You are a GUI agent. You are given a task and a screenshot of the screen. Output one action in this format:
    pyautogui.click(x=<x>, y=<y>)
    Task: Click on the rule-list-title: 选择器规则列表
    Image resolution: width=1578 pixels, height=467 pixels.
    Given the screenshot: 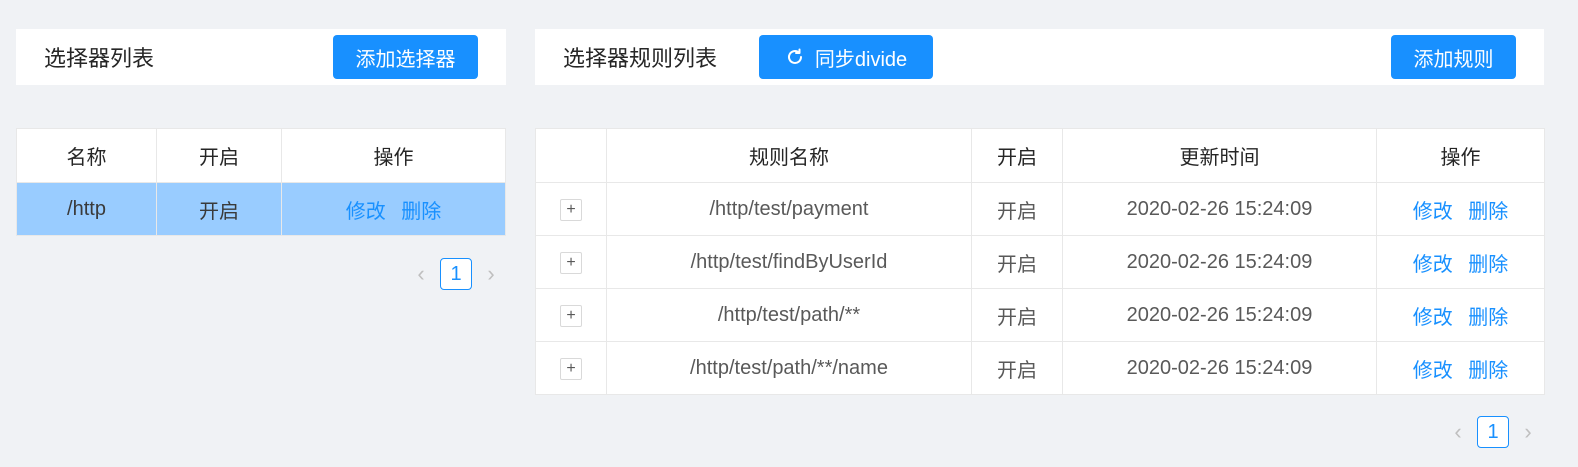 What is the action you would take?
    pyautogui.click(x=640, y=58)
    